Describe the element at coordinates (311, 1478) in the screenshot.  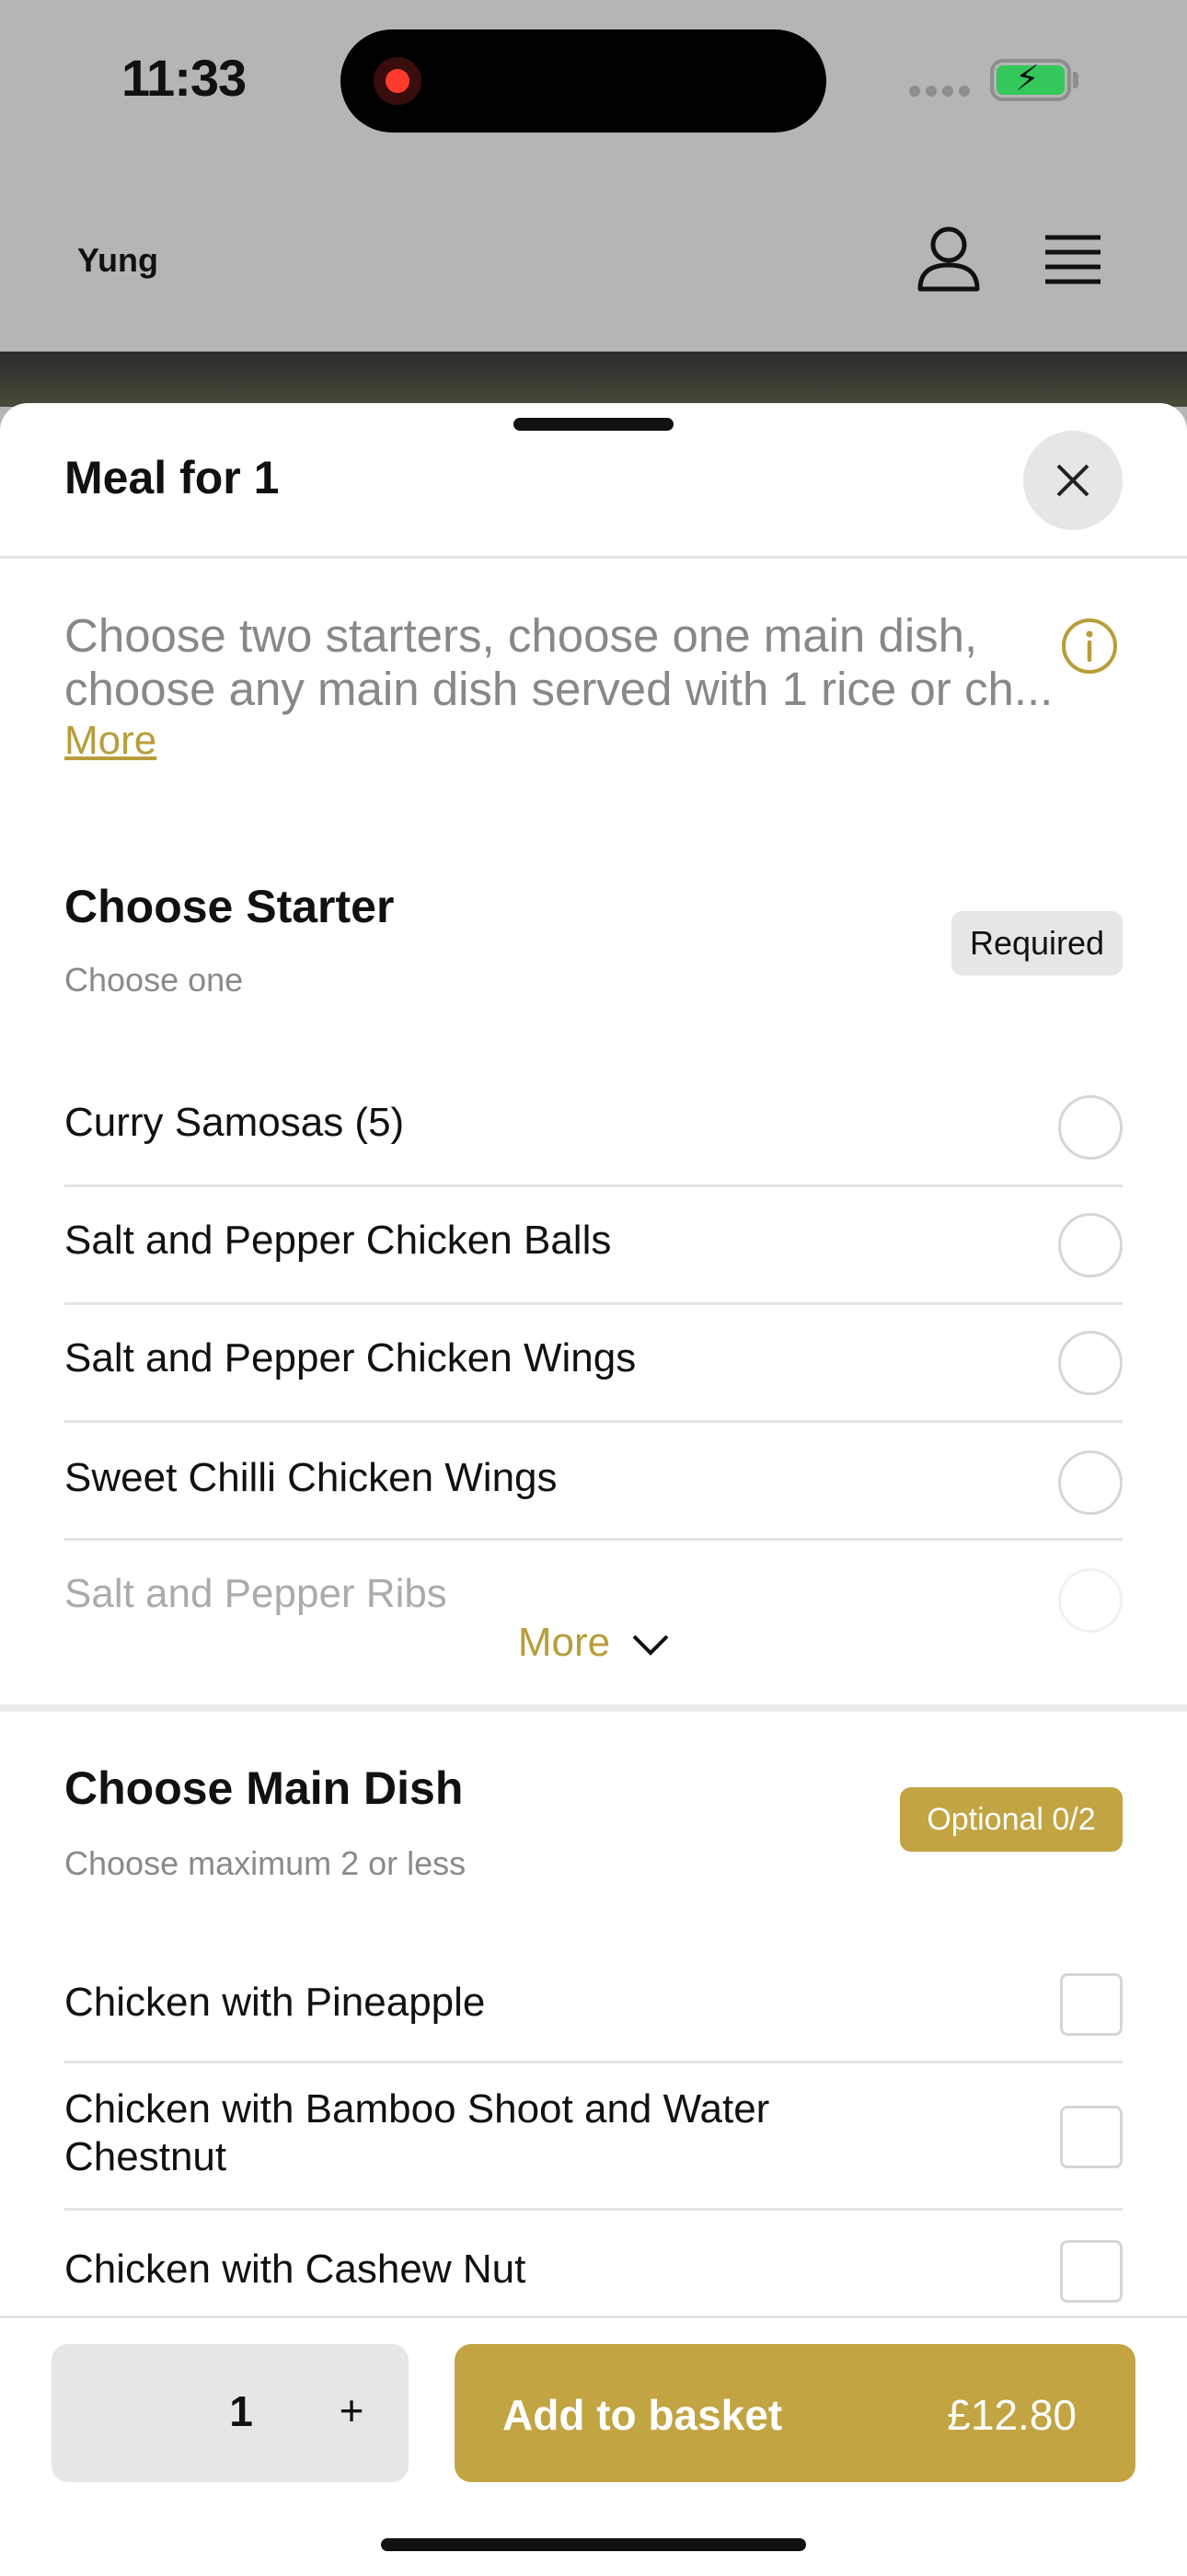
I see `option-label: Sweet Chilli Chicken Wings` at that location.